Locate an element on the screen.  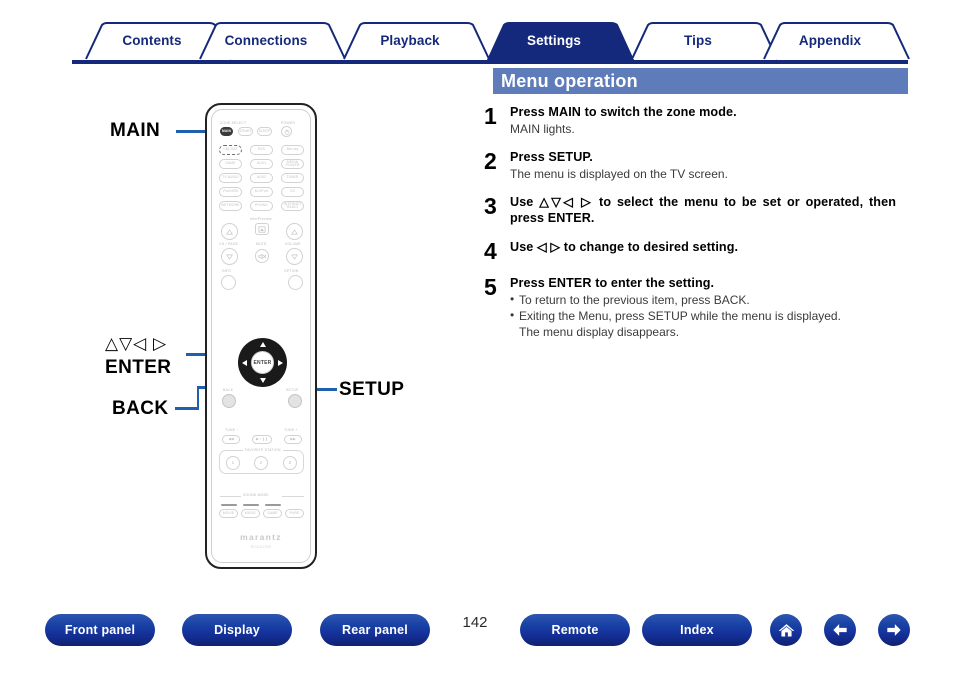
step-item: 4 Use ◁ ▷ to change to desired setting. is located at coordinates (699, 251).